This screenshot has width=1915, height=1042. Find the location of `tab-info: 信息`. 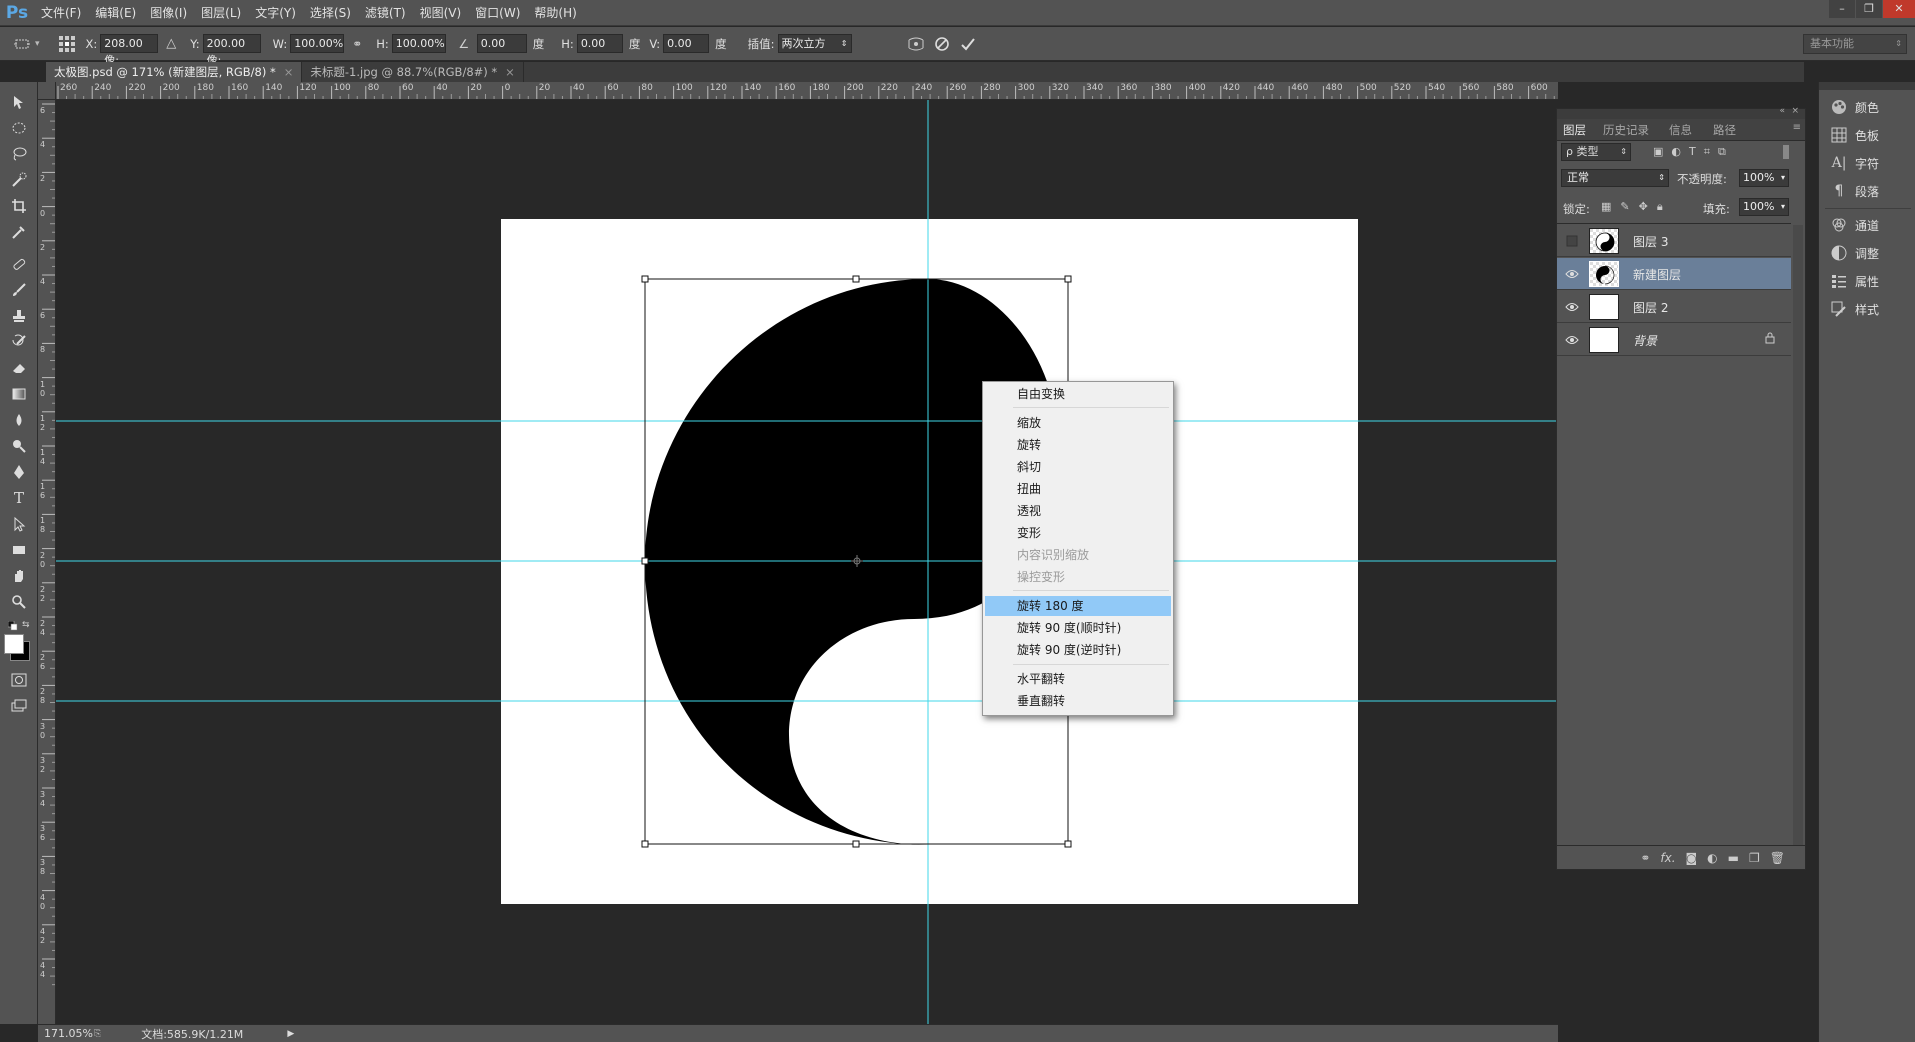

tab-info: 信息 is located at coordinates (1680, 130).